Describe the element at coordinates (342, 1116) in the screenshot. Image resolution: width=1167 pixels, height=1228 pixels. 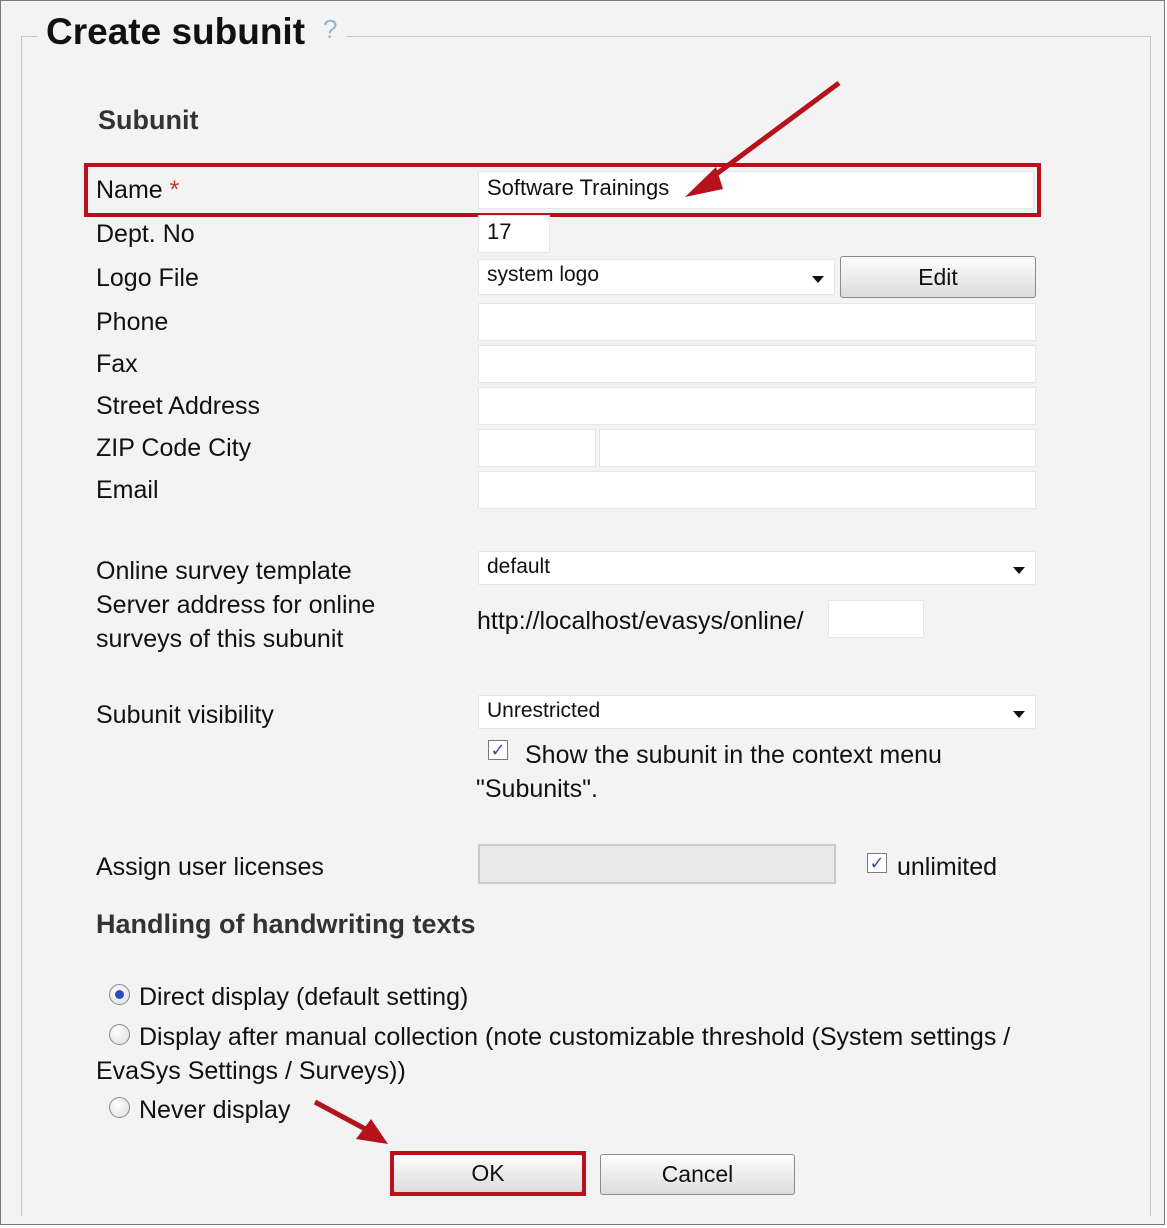
I see `arrow-to-ok-line` at that location.